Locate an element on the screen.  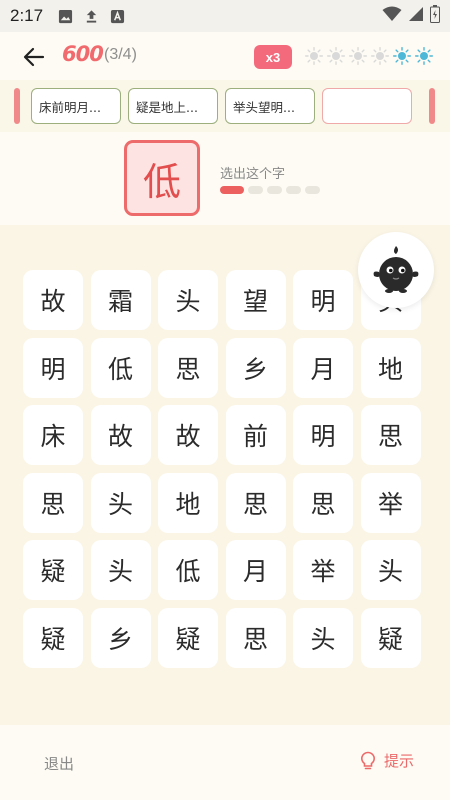
mascot-avatar is located at coordinates (396, 270).